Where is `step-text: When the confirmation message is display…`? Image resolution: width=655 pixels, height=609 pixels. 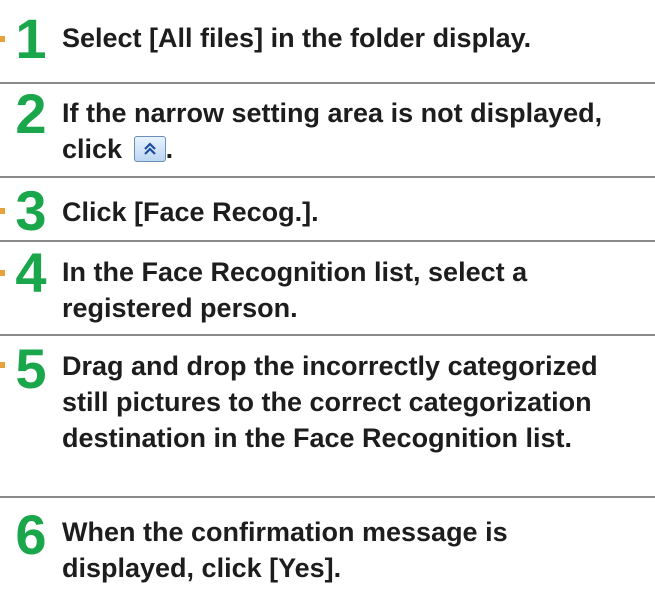
step-text: When the confirmation message is display… is located at coordinates (285, 550).